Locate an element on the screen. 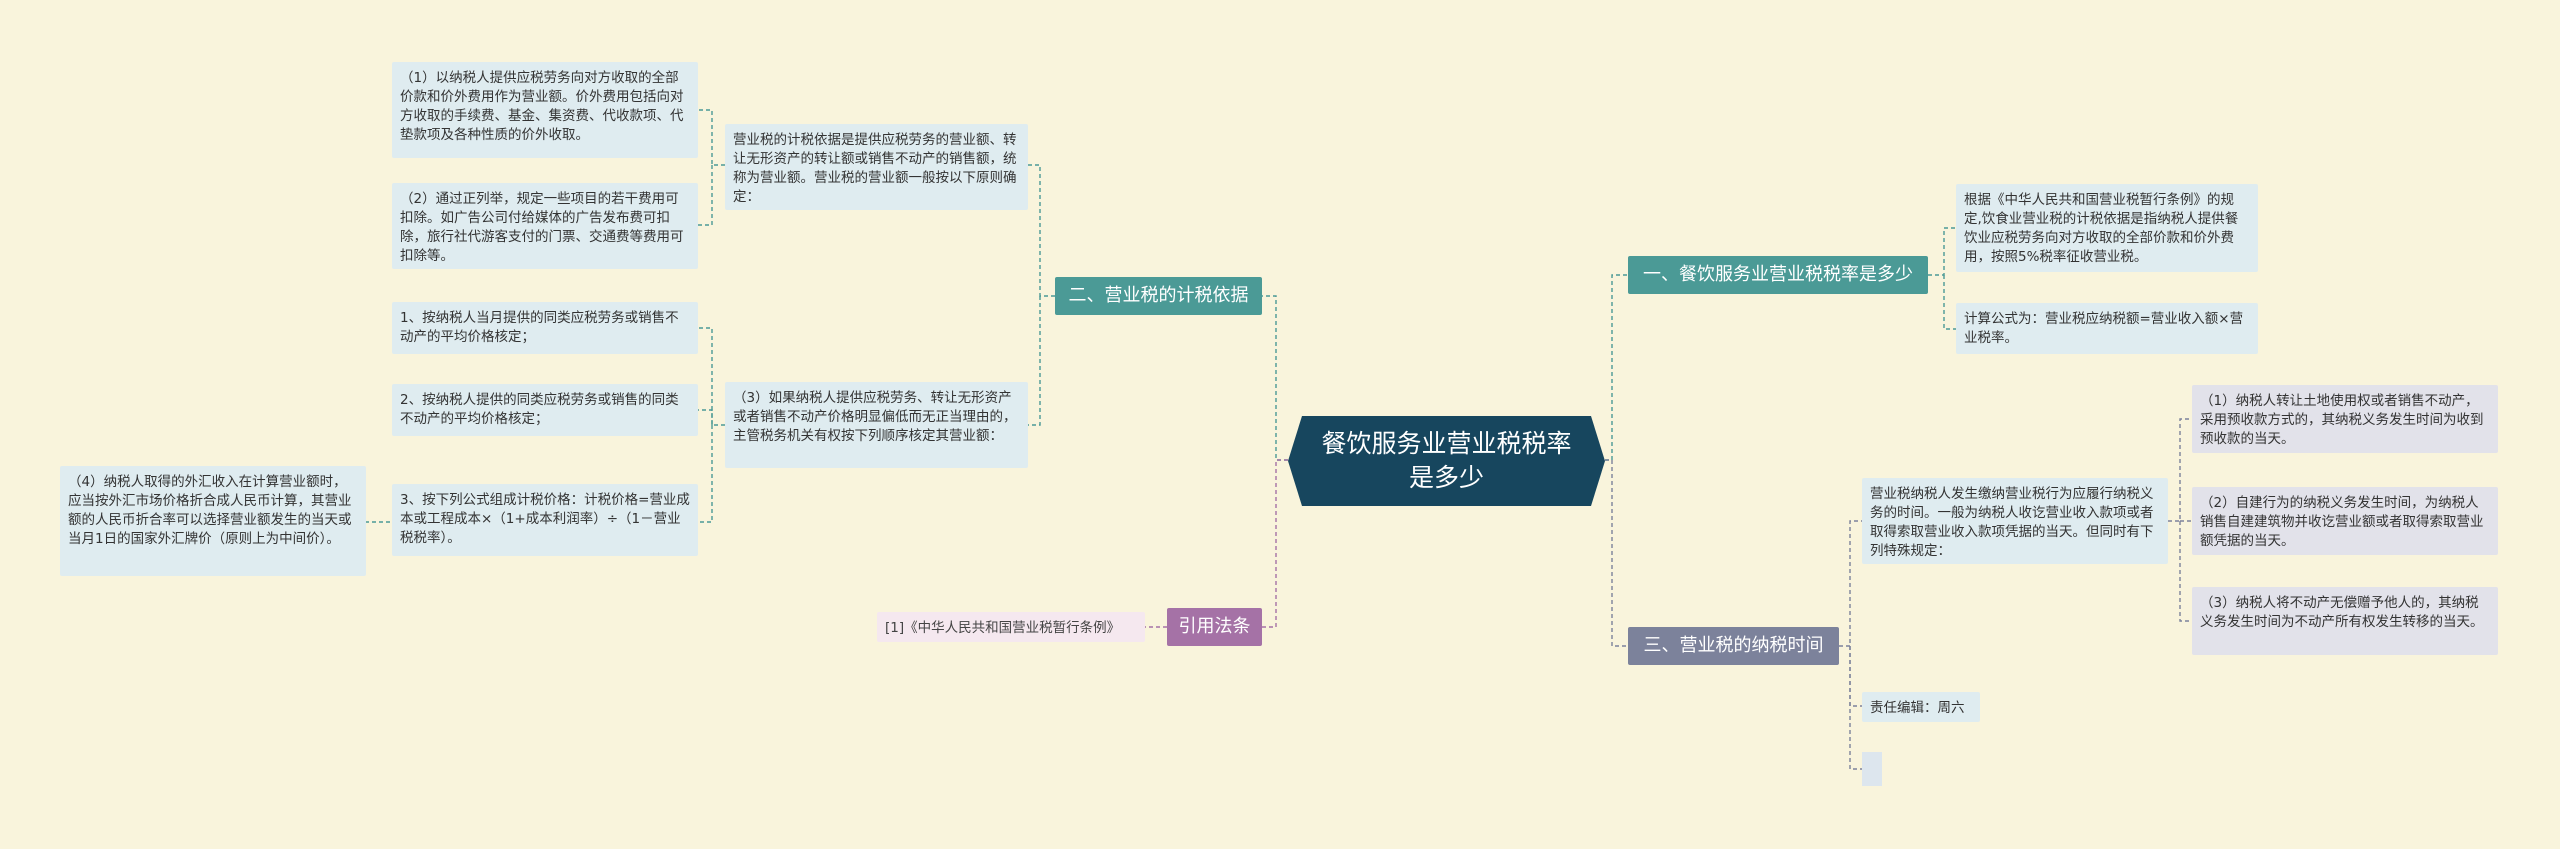 Image resolution: width=2560 pixels, height=849 pixels. leaf-blank is located at coordinates (1872, 769).